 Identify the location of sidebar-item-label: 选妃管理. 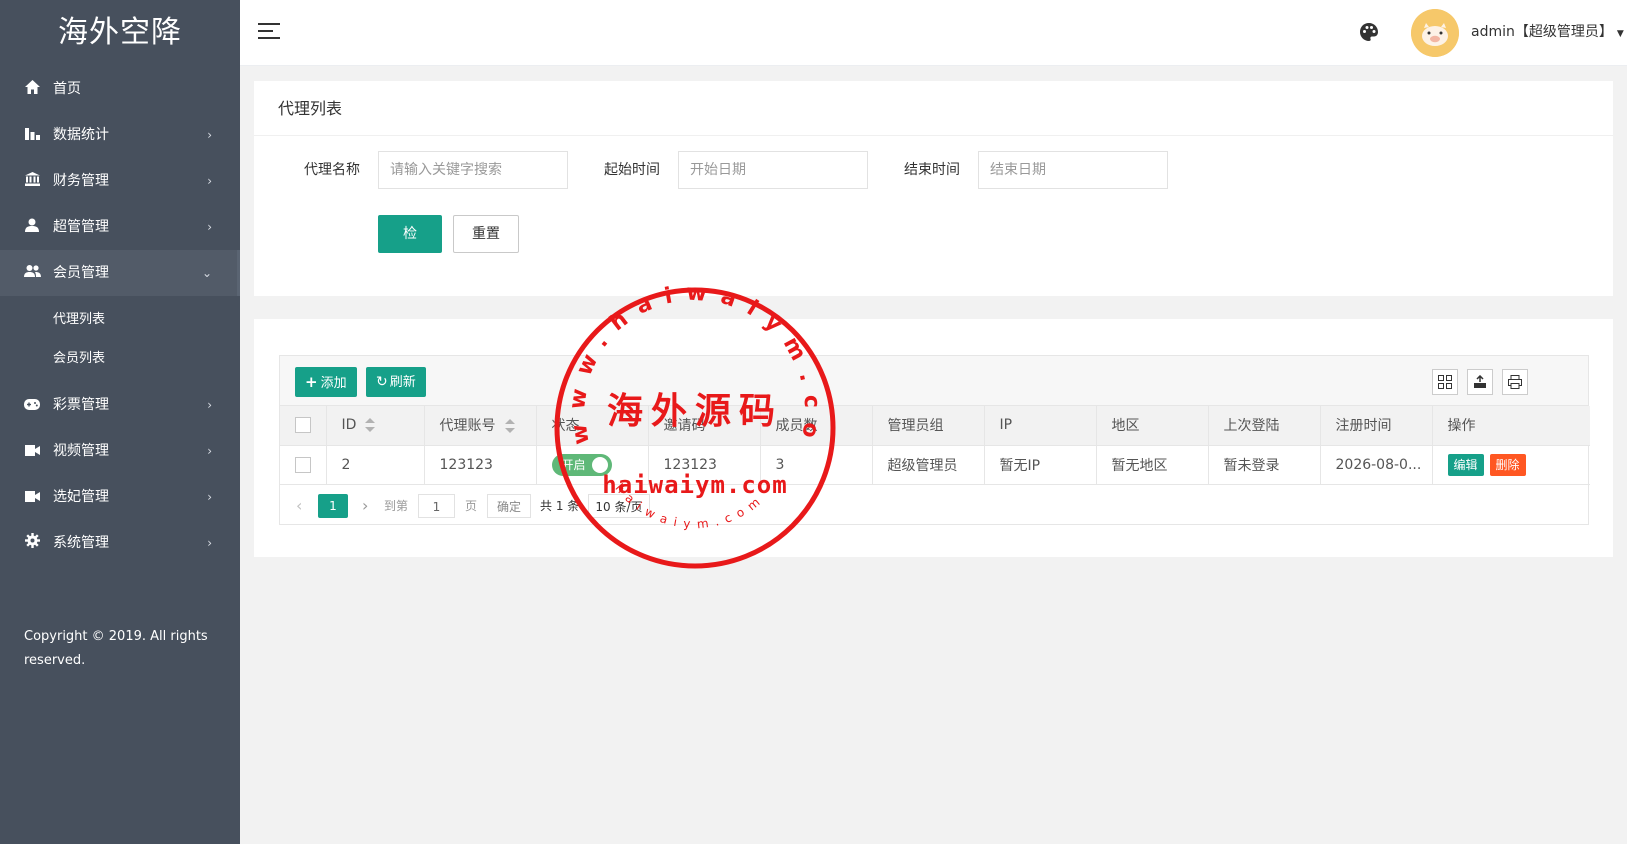
(81, 497).